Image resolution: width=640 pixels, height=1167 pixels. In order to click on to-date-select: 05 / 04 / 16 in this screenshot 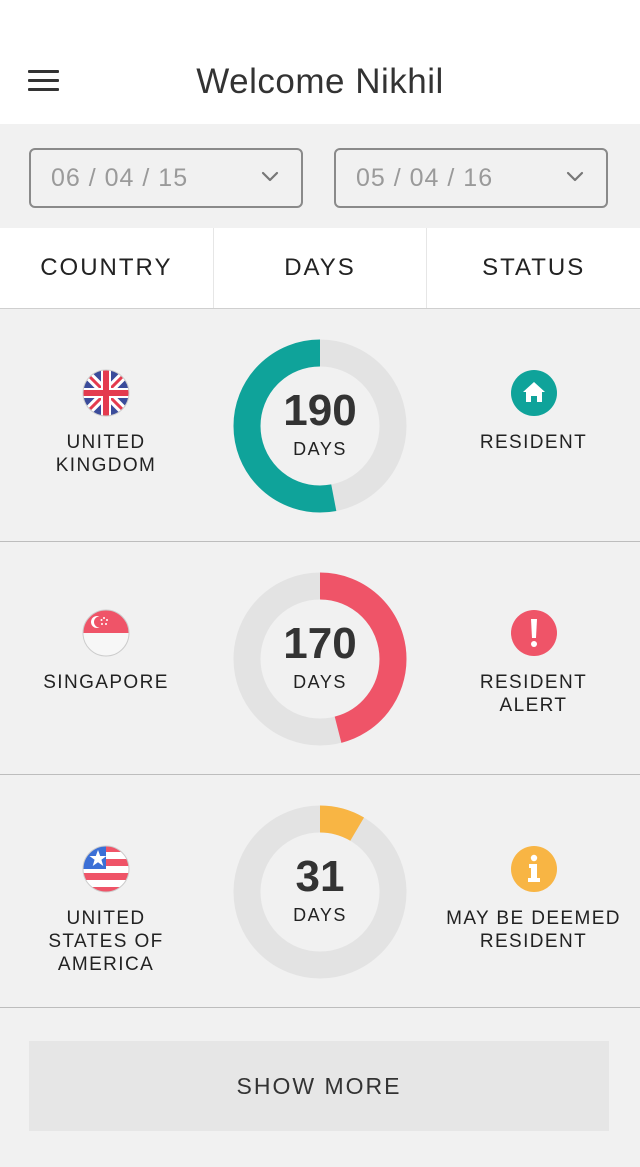, I will do `click(471, 178)`.